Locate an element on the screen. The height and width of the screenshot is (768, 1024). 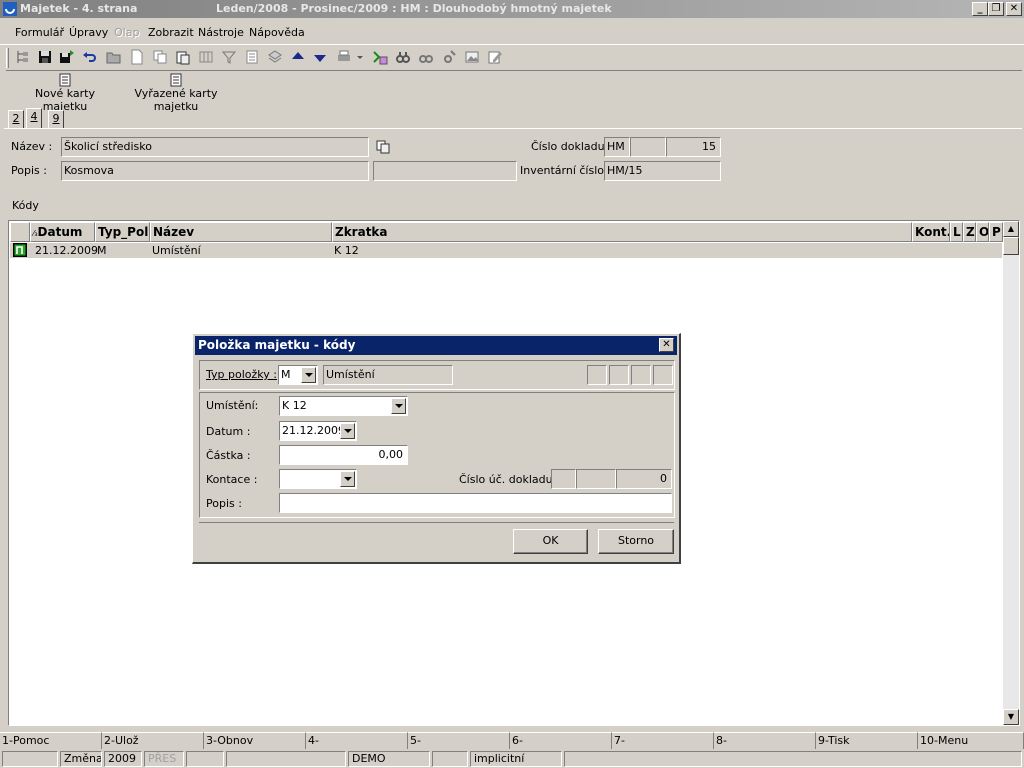
desc-field: Kosmova is located at coordinates (215, 171).